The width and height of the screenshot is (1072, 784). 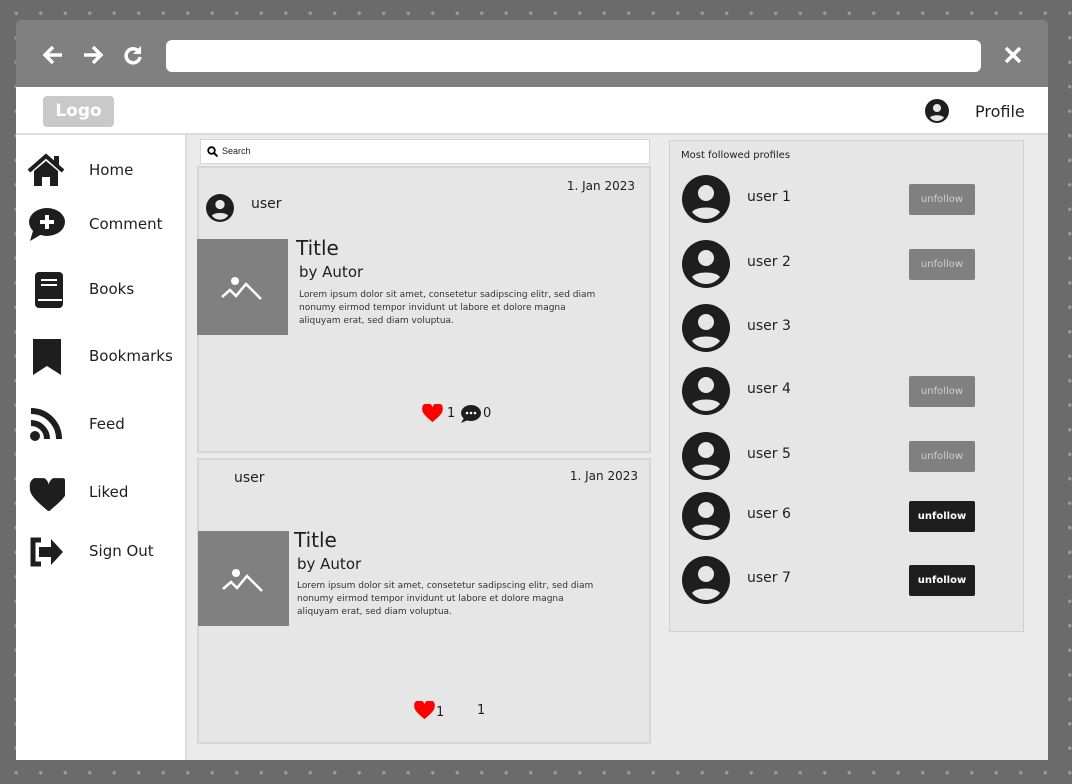 What do you see at coordinates (107, 424) in the screenshot?
I see `sidebar-item-label: Feed` at bounding box center [107, 424].